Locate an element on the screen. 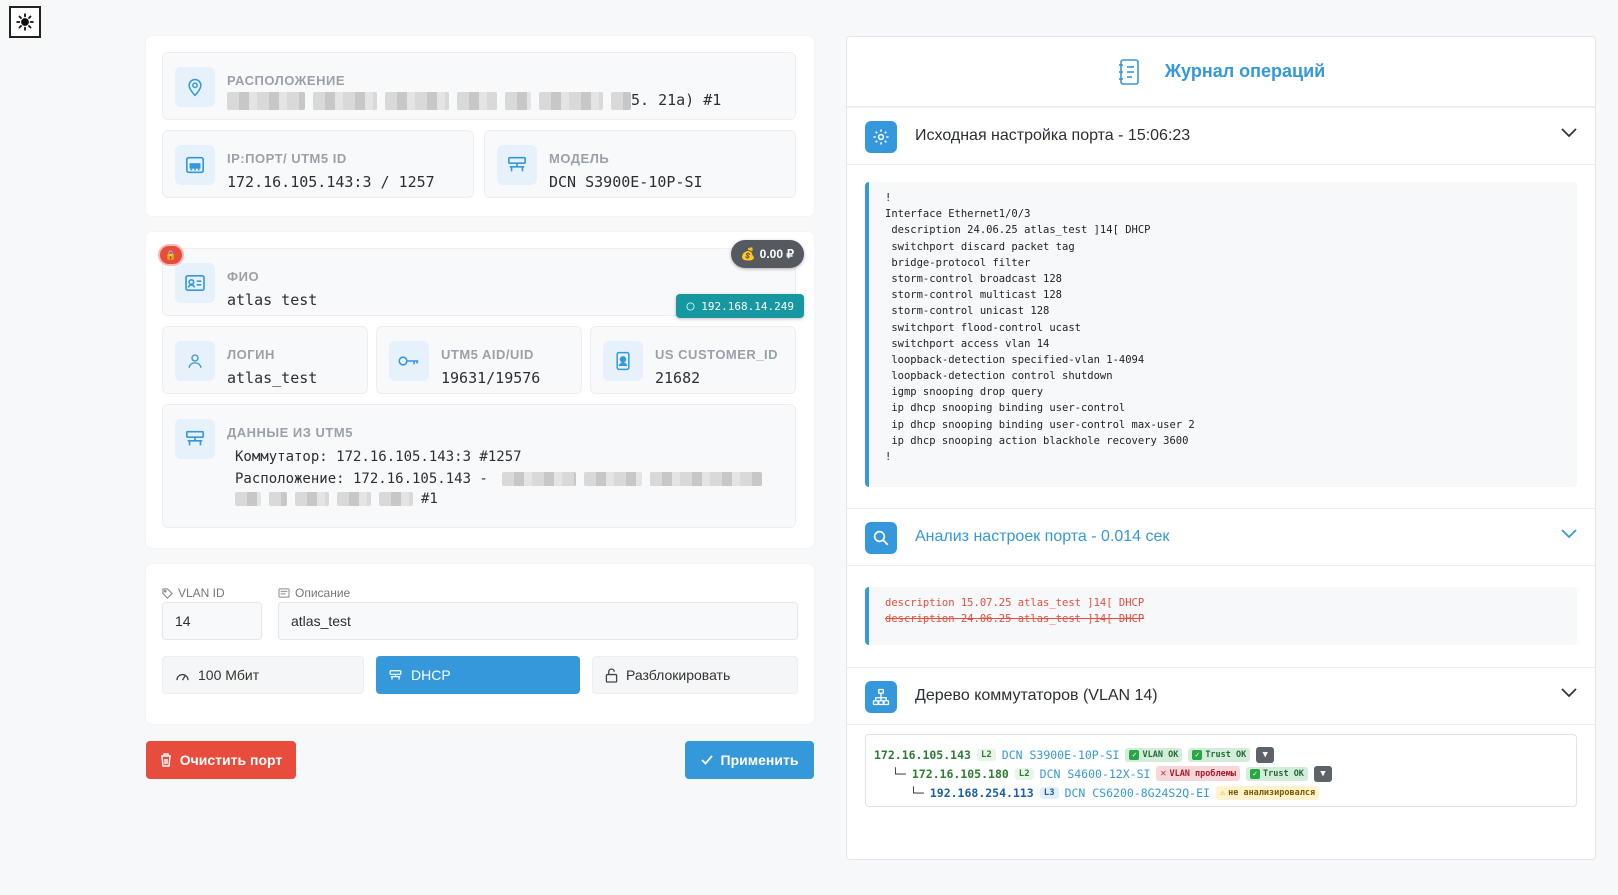 The height and width of the screenshot is (895, 1618). gear-icon is located at coordinates (881, 137).